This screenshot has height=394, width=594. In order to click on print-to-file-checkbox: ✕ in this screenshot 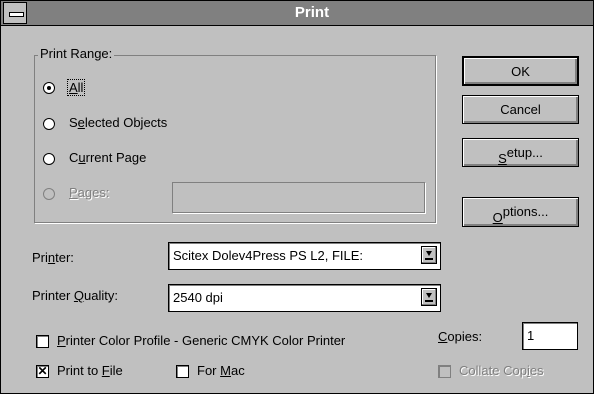, I will do `click(42, 371)`.